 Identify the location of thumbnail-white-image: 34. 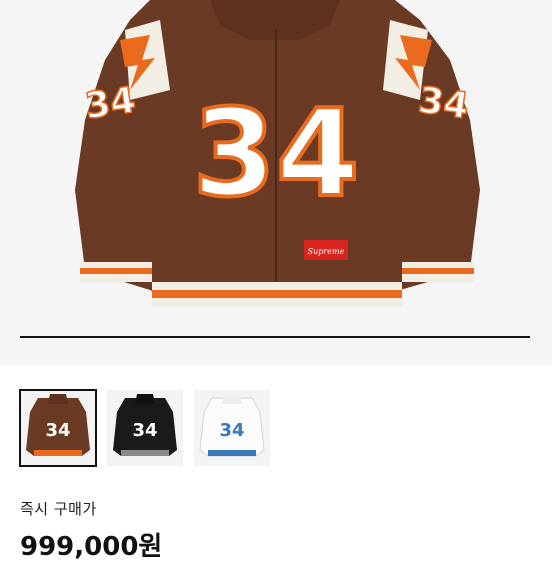
(232, 425).